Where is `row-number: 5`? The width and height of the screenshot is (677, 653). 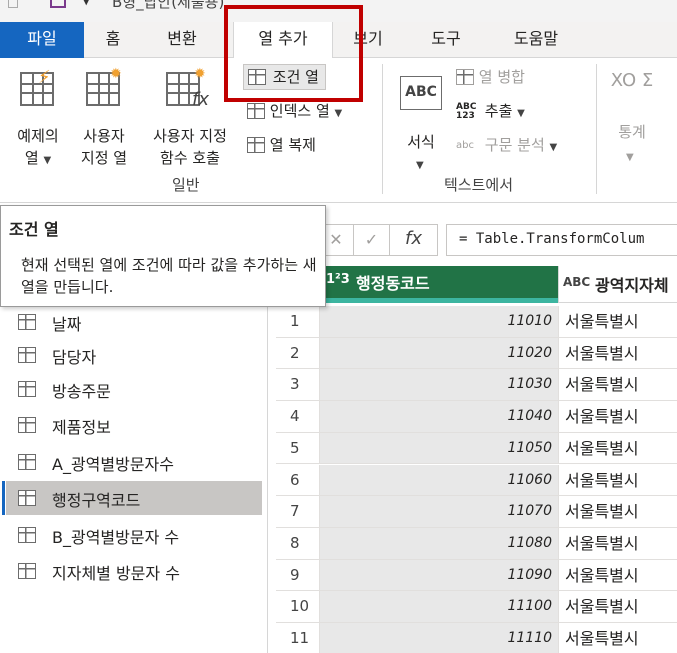
row-number: 5 is located at coordinates (298, 448).